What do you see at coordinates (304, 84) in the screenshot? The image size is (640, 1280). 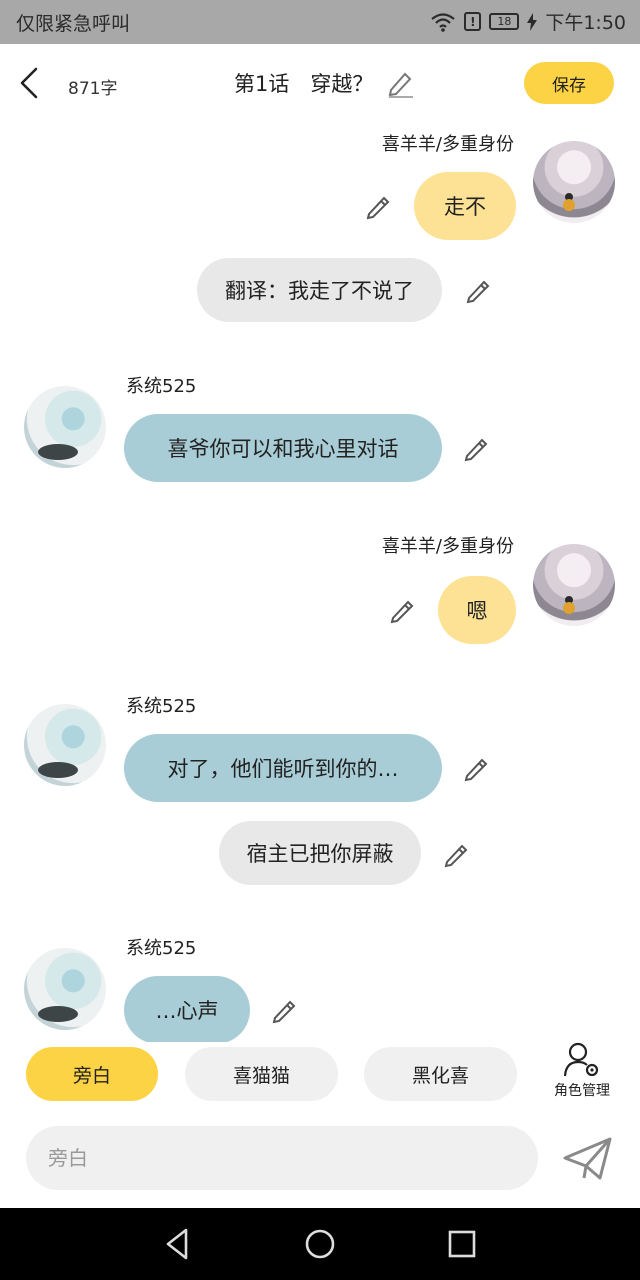 I see `chapter-title: 第1话 穿越？` at bounding box center [304, 84].